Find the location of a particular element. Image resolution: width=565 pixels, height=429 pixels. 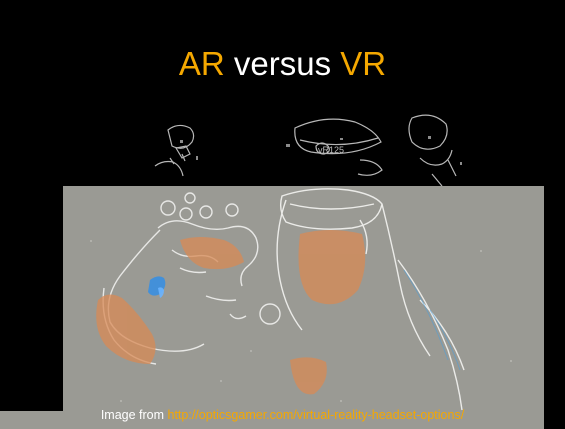

slide-title: AR versus VR is located at coordinates (282, 64).